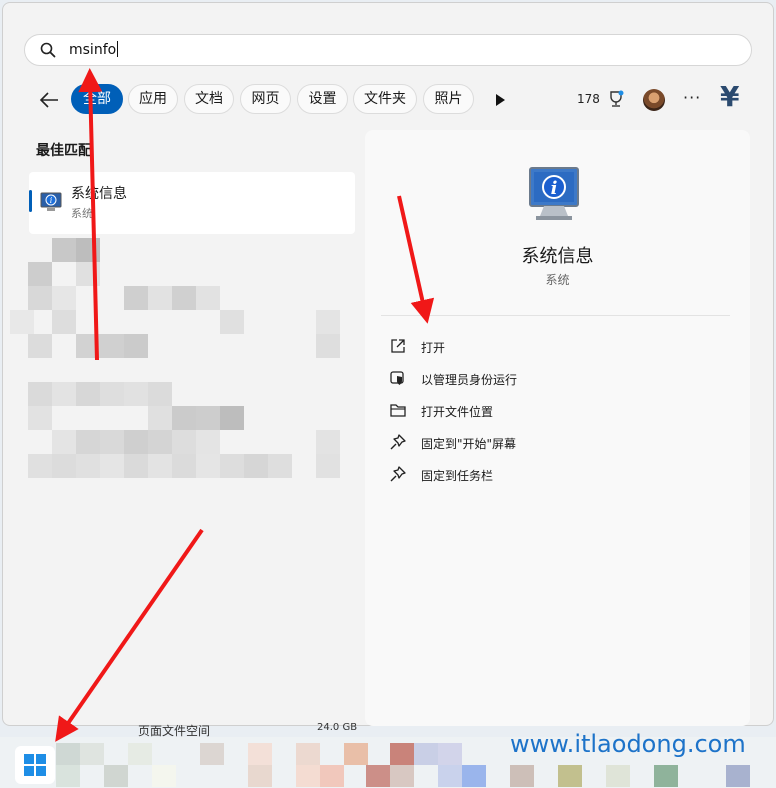 The height and width of the screenshot is (788, 776). I want to click on best-match-heading: 最佳匹配, so click(64, 151).